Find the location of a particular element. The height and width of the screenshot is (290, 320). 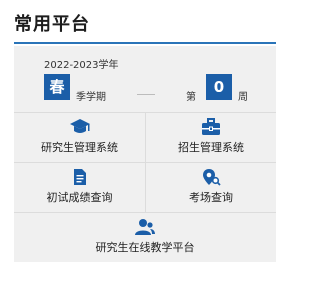

platform-graduate-management: 研究生管理系统 is located at coordinates (79, 138).